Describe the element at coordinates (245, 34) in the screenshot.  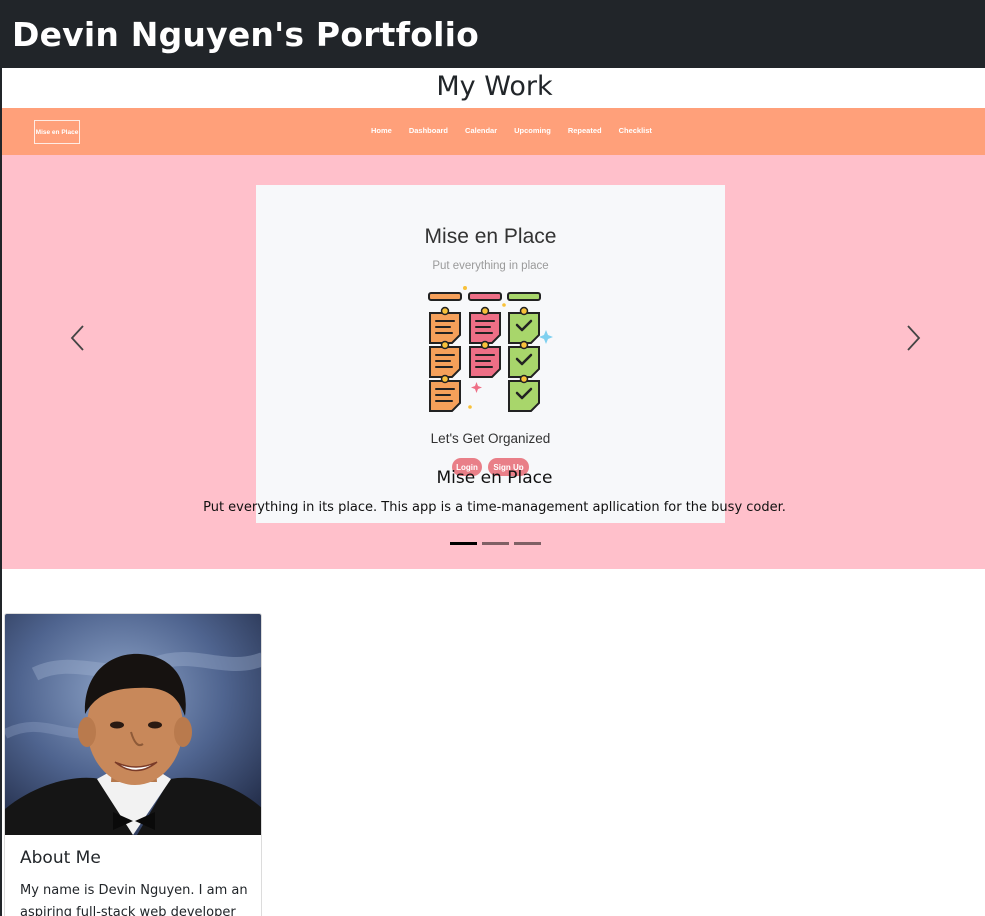
I see `brand-title: Devin Nguyen's Portfolio` at that location.